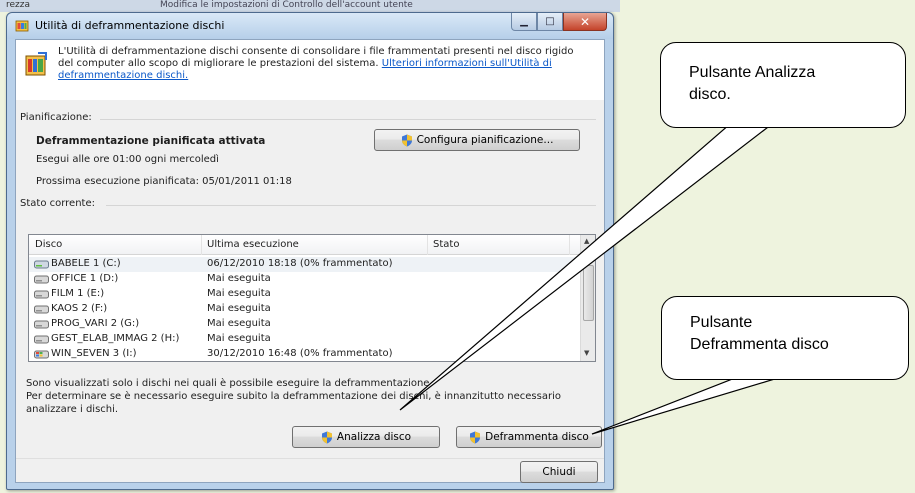 This screenshot has height=493, width=915. I want to click on defrag-callout: Pulsante Deframmenta disco, so click(785, 338).